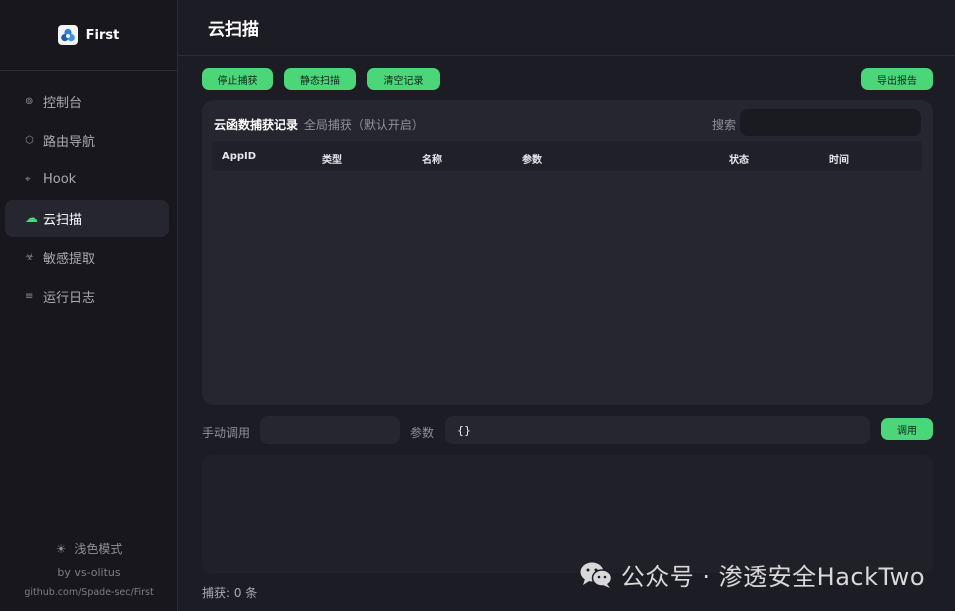  What do you see at coordinates (89, 572) in the screenshot?
I see `author-credit: by vs-olitus` at bounding box center [89, 572].